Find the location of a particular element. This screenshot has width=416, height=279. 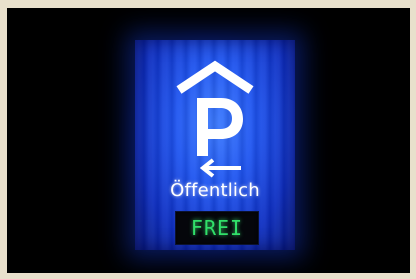

sign-label: Öffentlich is located at coordinates (215, 190).